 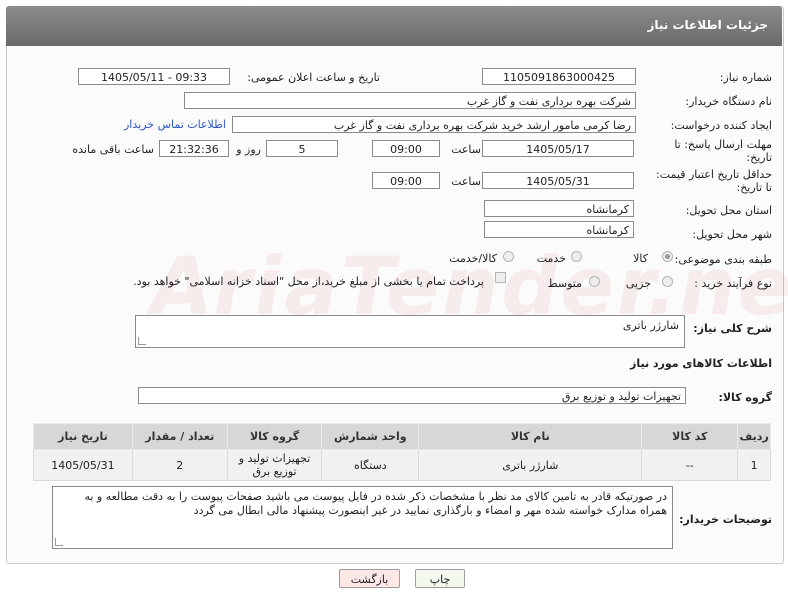 What do you see at coordinates (370, 465) in the screenshot?
I see `cell-unit: دستگاه` at bounding box center [370, 465].